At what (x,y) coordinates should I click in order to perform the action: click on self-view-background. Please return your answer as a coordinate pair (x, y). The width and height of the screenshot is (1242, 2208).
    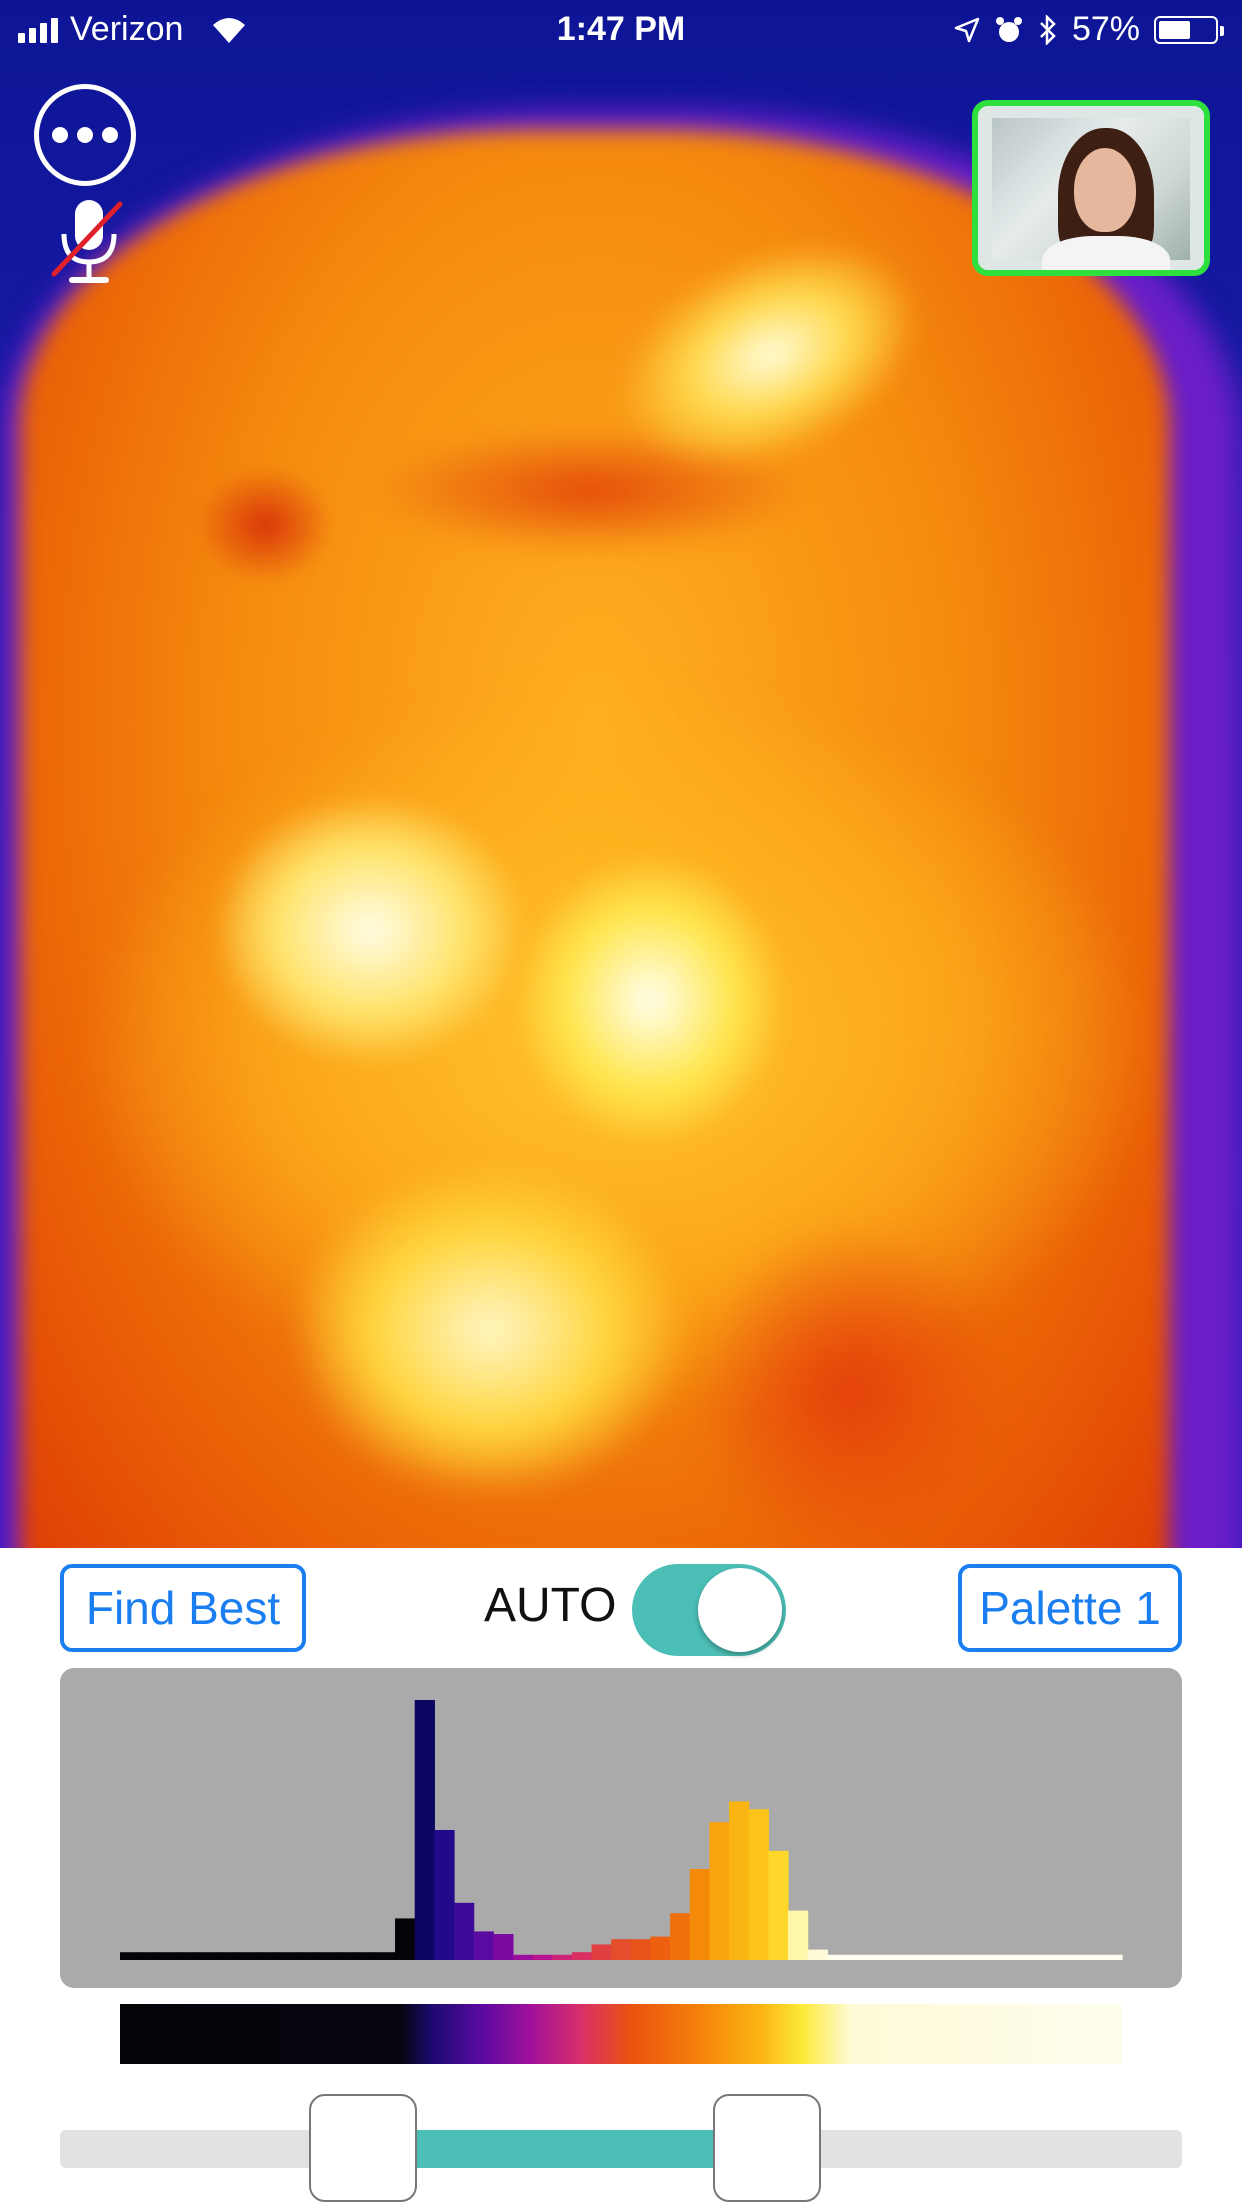
    Looking at the image, I should click on (1091, 194).